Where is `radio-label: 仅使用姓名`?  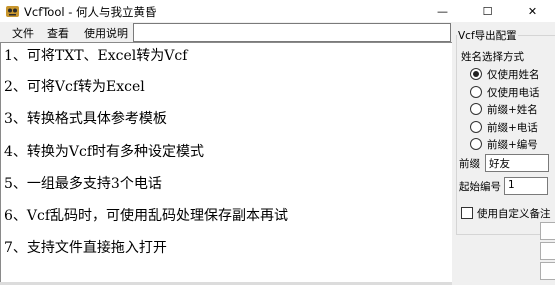 radio-label: 仅使用姓名 is located at coordinates (513, 75).